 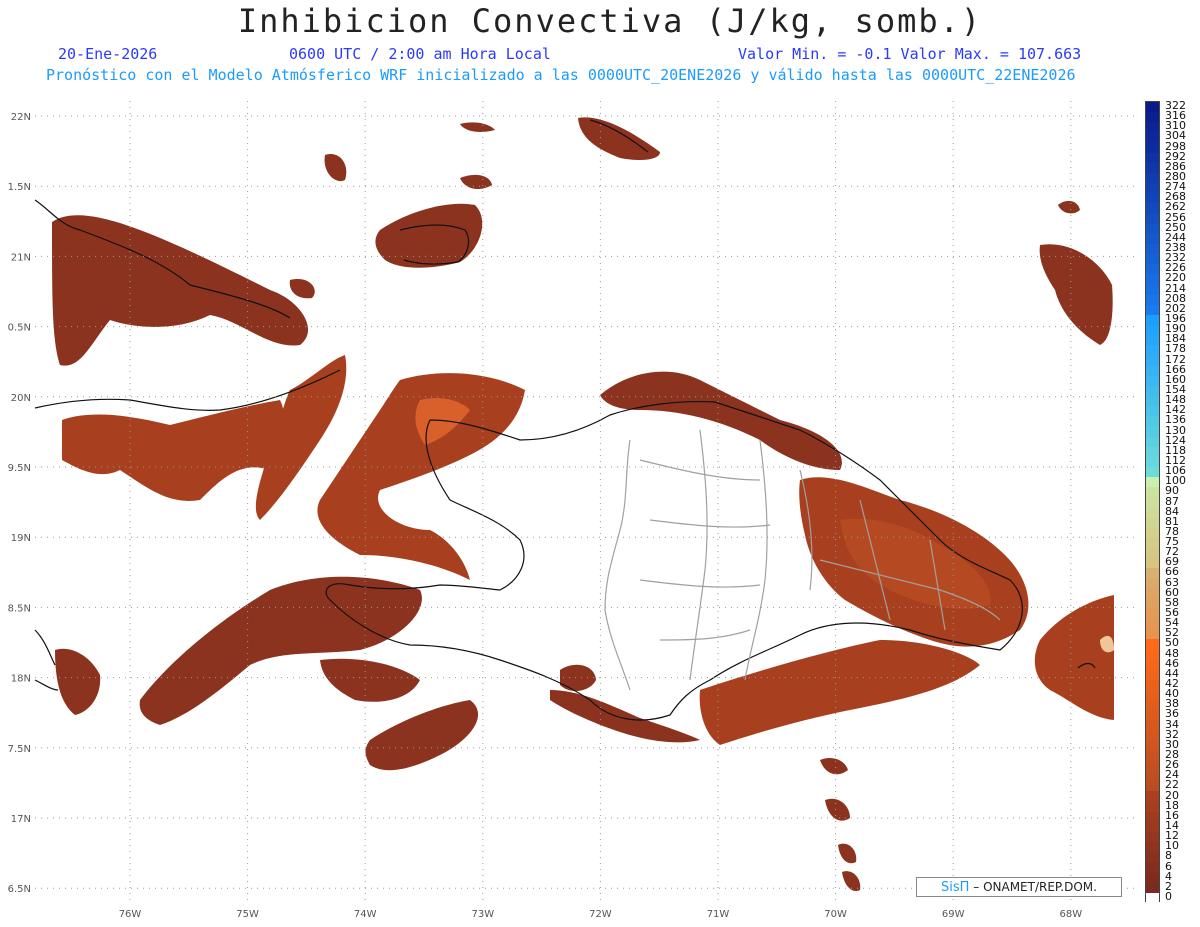 I want to click on lat-label: 7.5N, so click(x=19, y=749).